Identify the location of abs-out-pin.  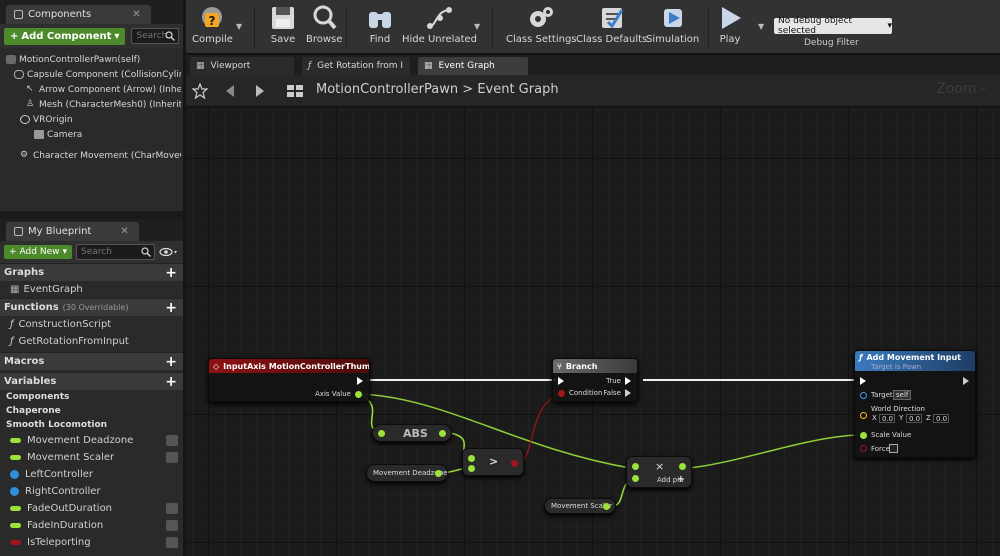
(442, 433).